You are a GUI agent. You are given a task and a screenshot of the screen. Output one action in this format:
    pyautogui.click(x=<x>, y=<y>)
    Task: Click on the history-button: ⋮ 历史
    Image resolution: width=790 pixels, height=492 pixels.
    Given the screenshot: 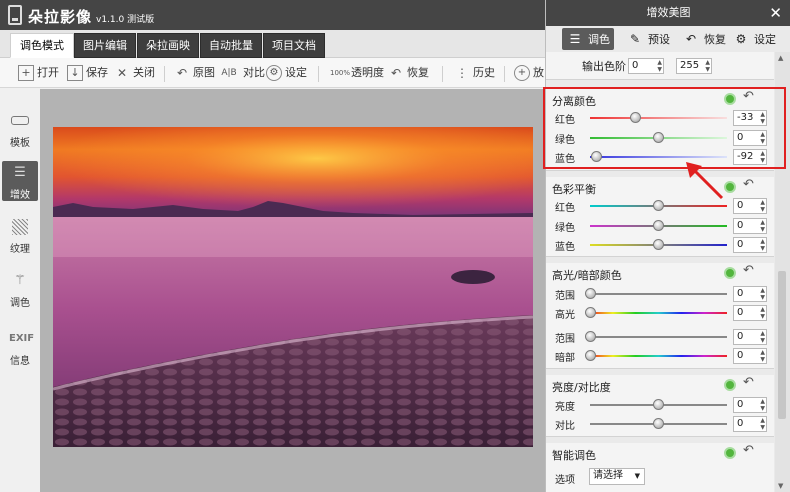 What is the action you would take?
    pyautogui.click(x=474, y=73)
    